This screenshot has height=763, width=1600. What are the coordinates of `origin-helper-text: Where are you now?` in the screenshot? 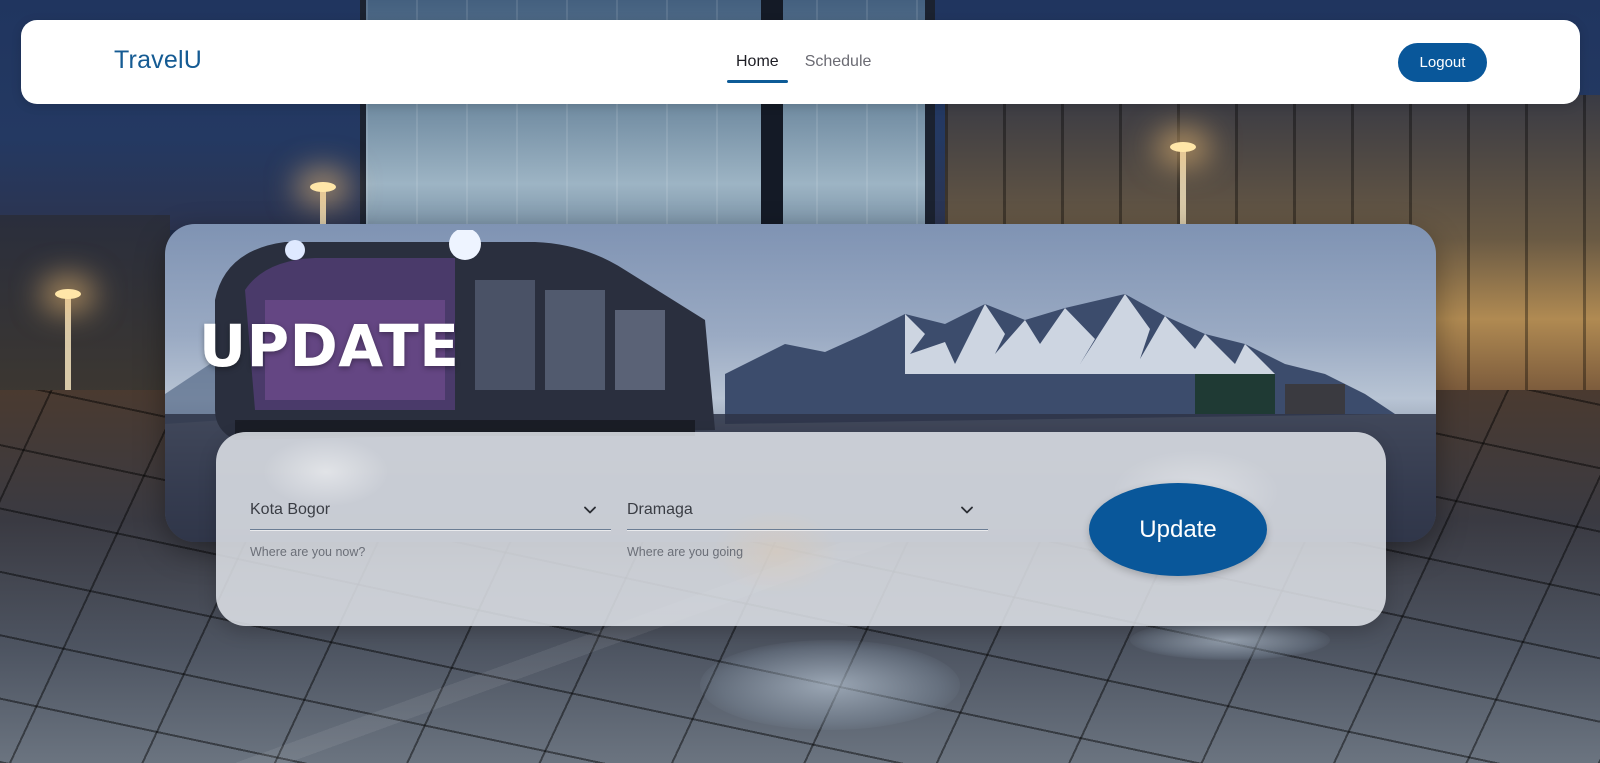 It's located at (308, 552).